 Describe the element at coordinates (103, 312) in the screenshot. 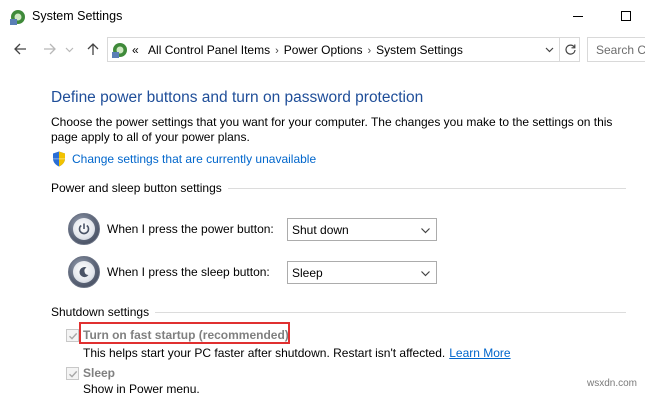

I see `shutdown-group-title: Shutdown settings` at that location.